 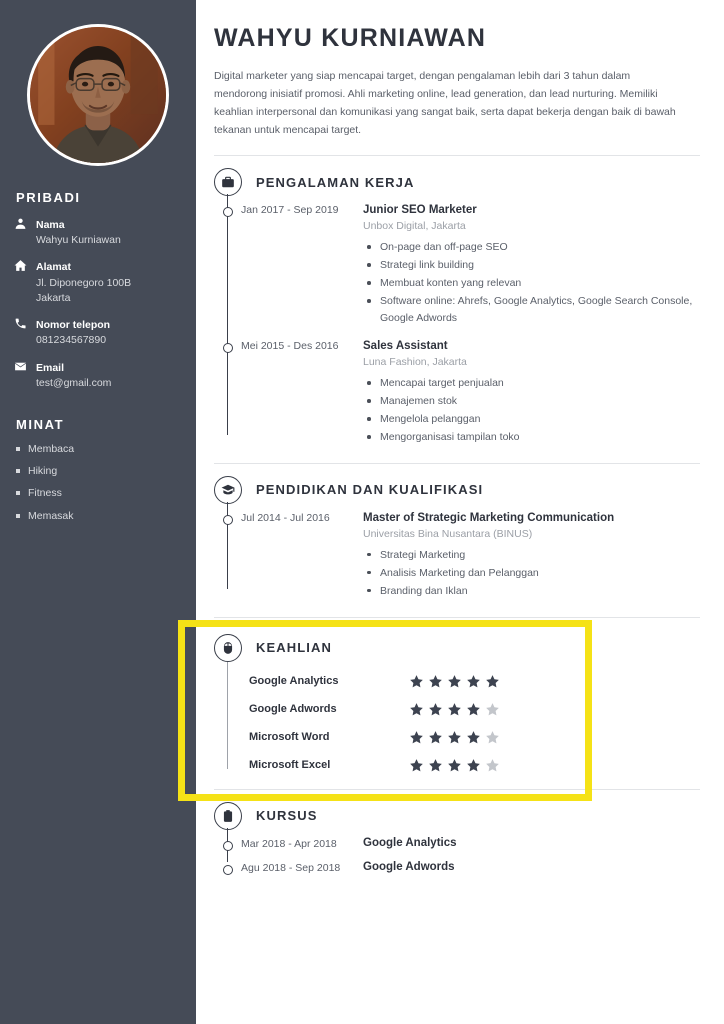 What do you see at coordinates (531, 437) in the screenshot?
I see `list-item: Mengorganisasi tampilan toko` at bounding box center [531, 437].